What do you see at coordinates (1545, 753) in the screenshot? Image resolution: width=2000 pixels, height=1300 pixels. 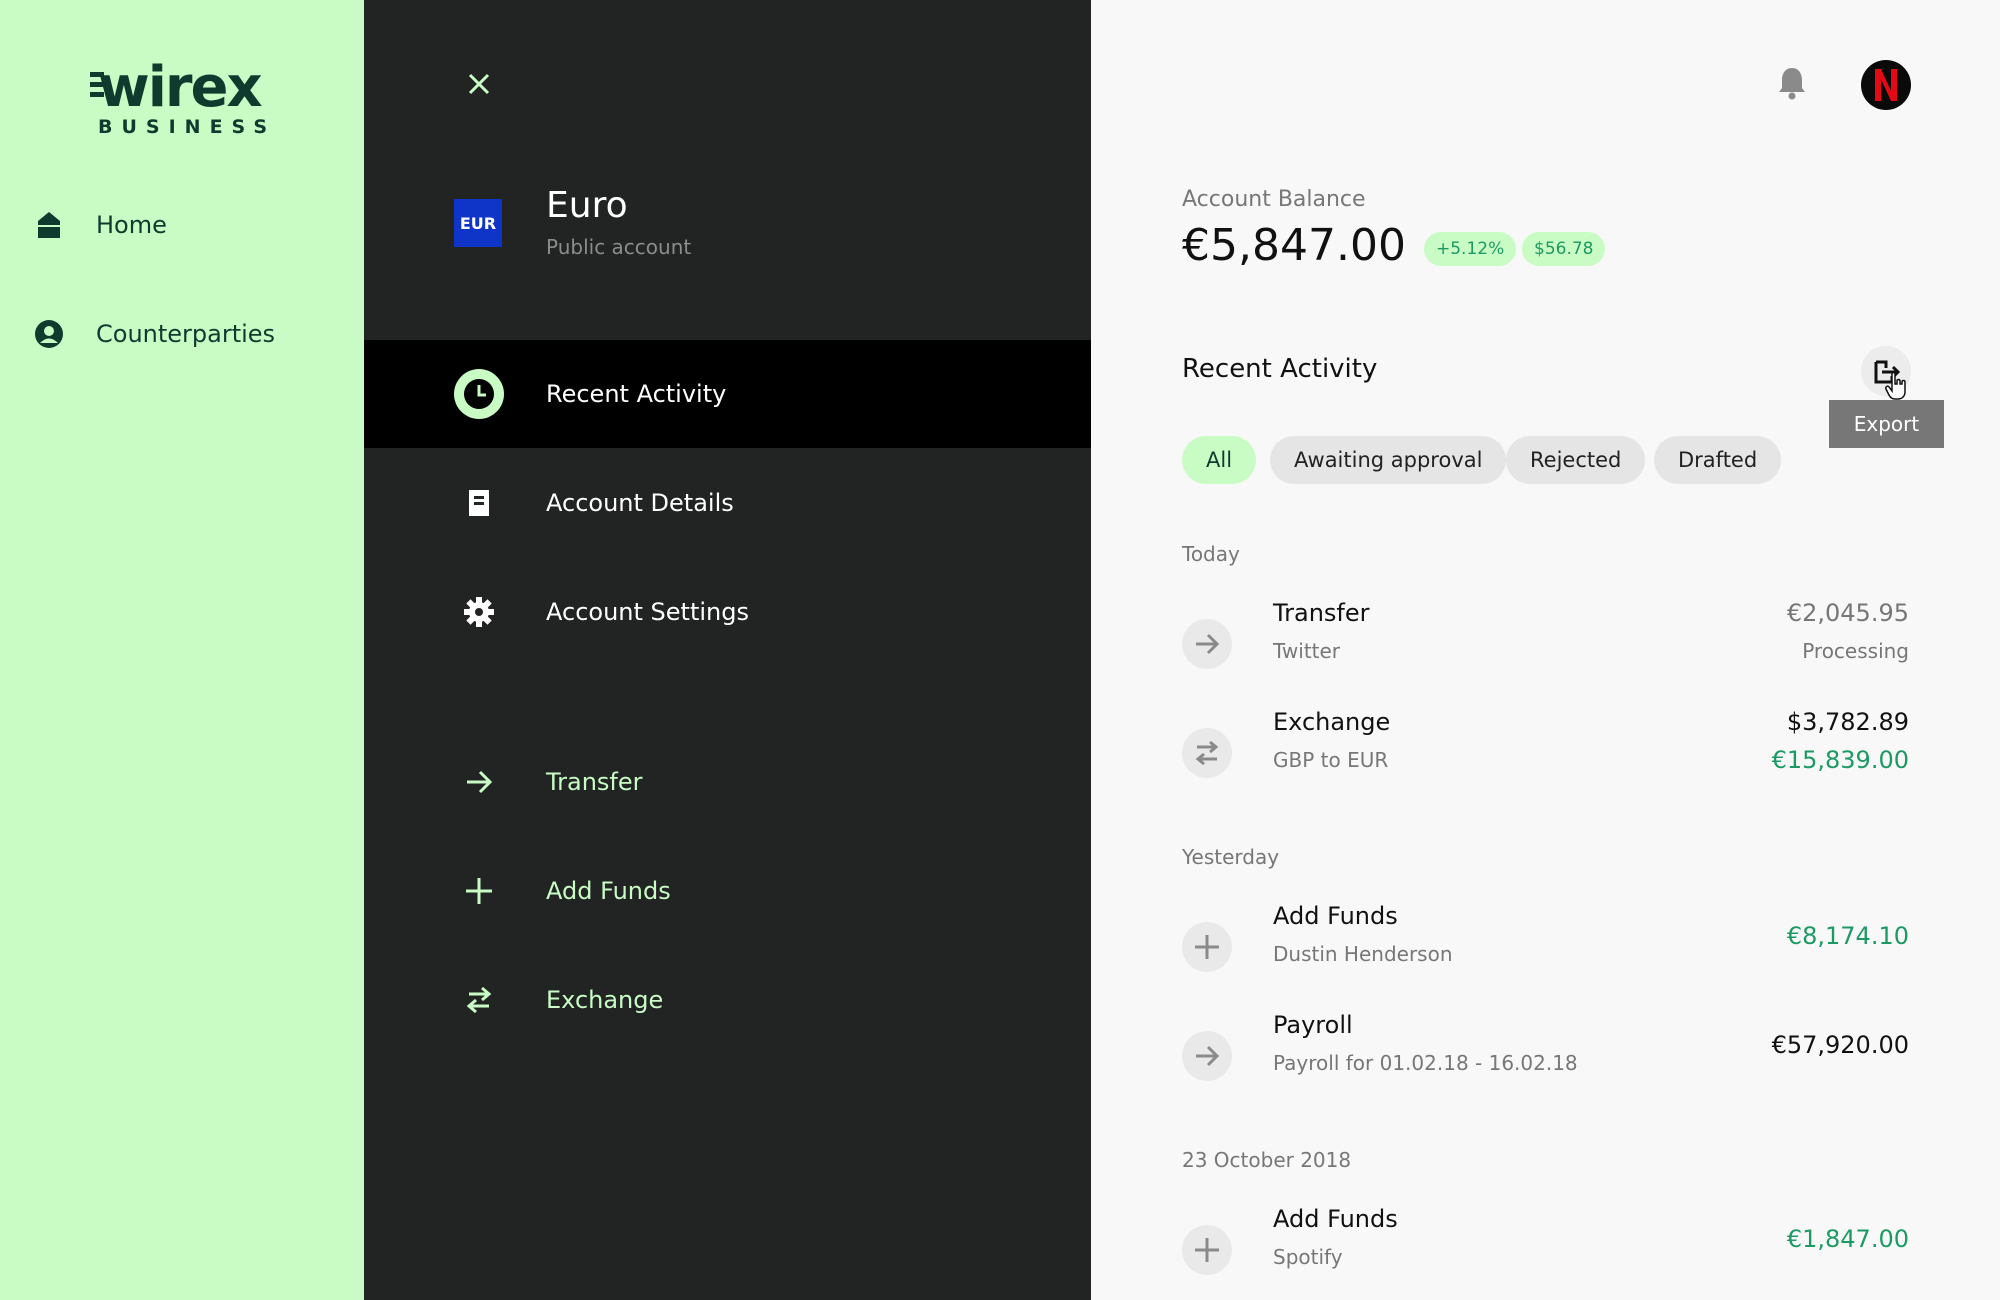 I see `list-item: Exchange GBP to EUR $3,782.89 €15,839.00` at bounding box center [1545, 753].